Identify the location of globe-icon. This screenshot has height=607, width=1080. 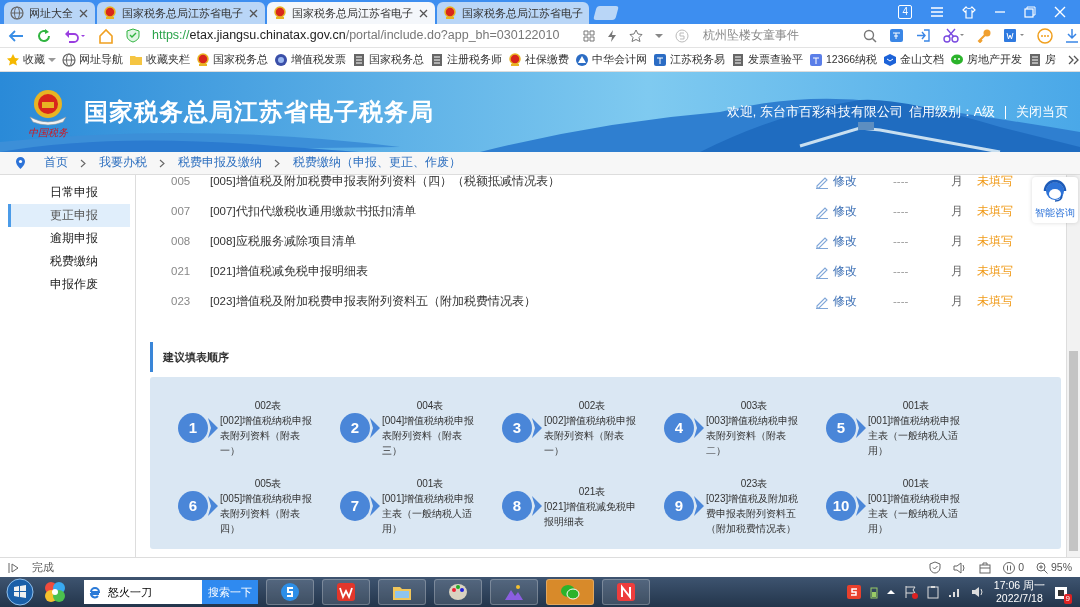
(69, 59).